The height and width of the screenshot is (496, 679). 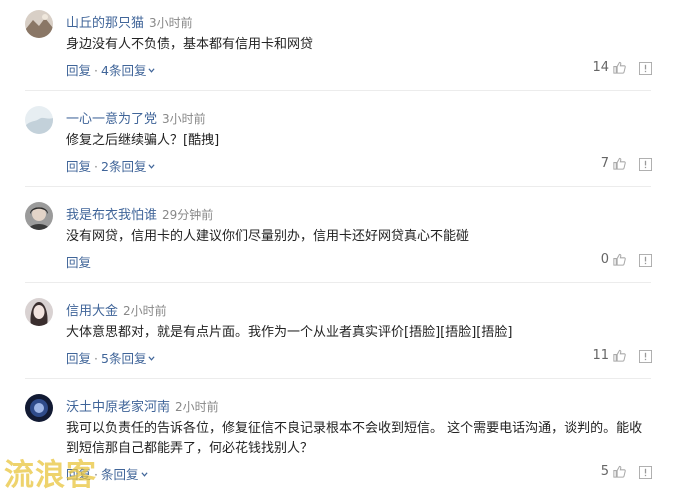 I want to click on view-replies-button: 4条回复, so click(x=128, y=70).